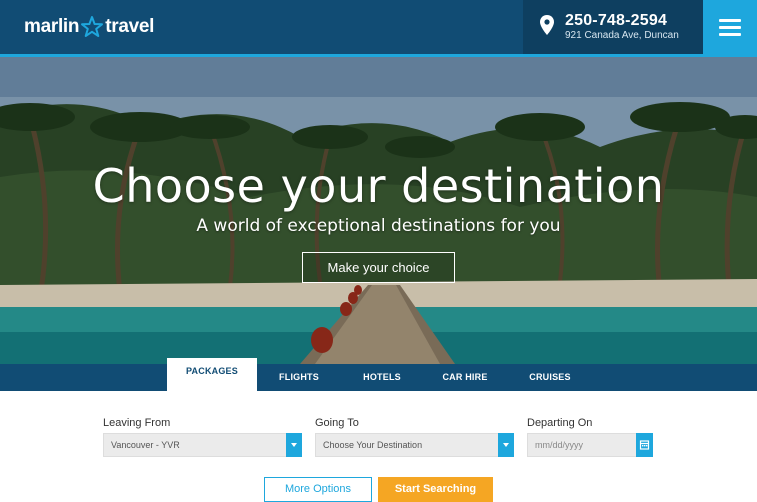 This screenshot has height=502, width=757. Describe the element at coordinates (378, 267) in the screenshot. I see `make-your-choice-button: Make your choice` at that location.